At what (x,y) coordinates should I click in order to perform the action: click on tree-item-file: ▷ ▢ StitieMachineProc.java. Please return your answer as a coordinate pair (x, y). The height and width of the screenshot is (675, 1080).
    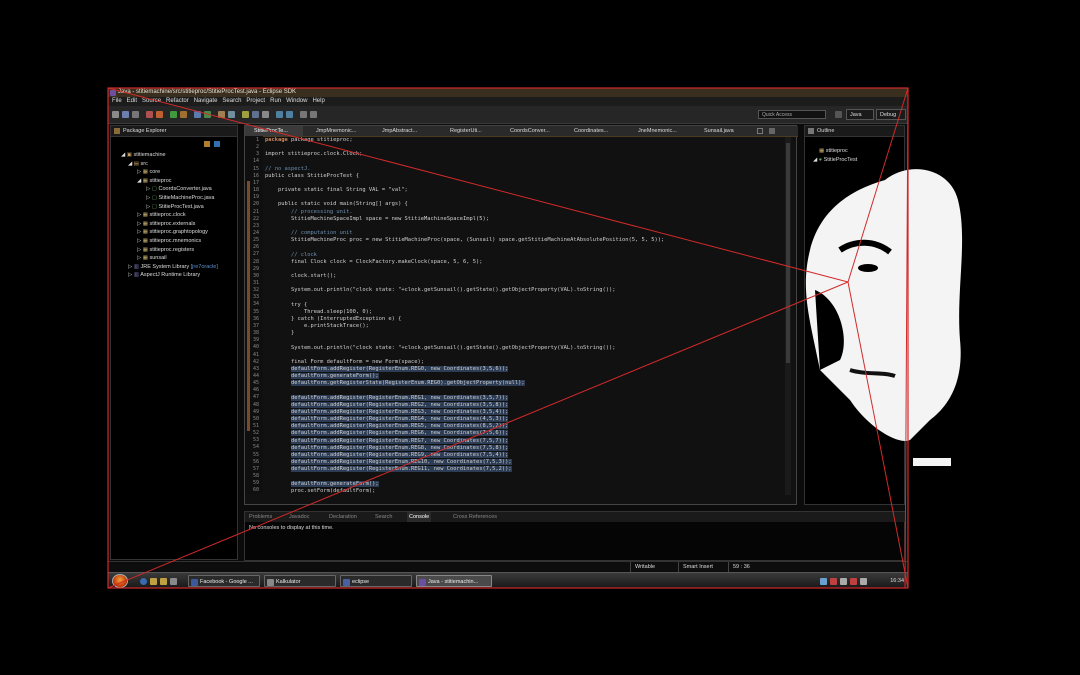
    Looking at the image, I should click on (174, 198).